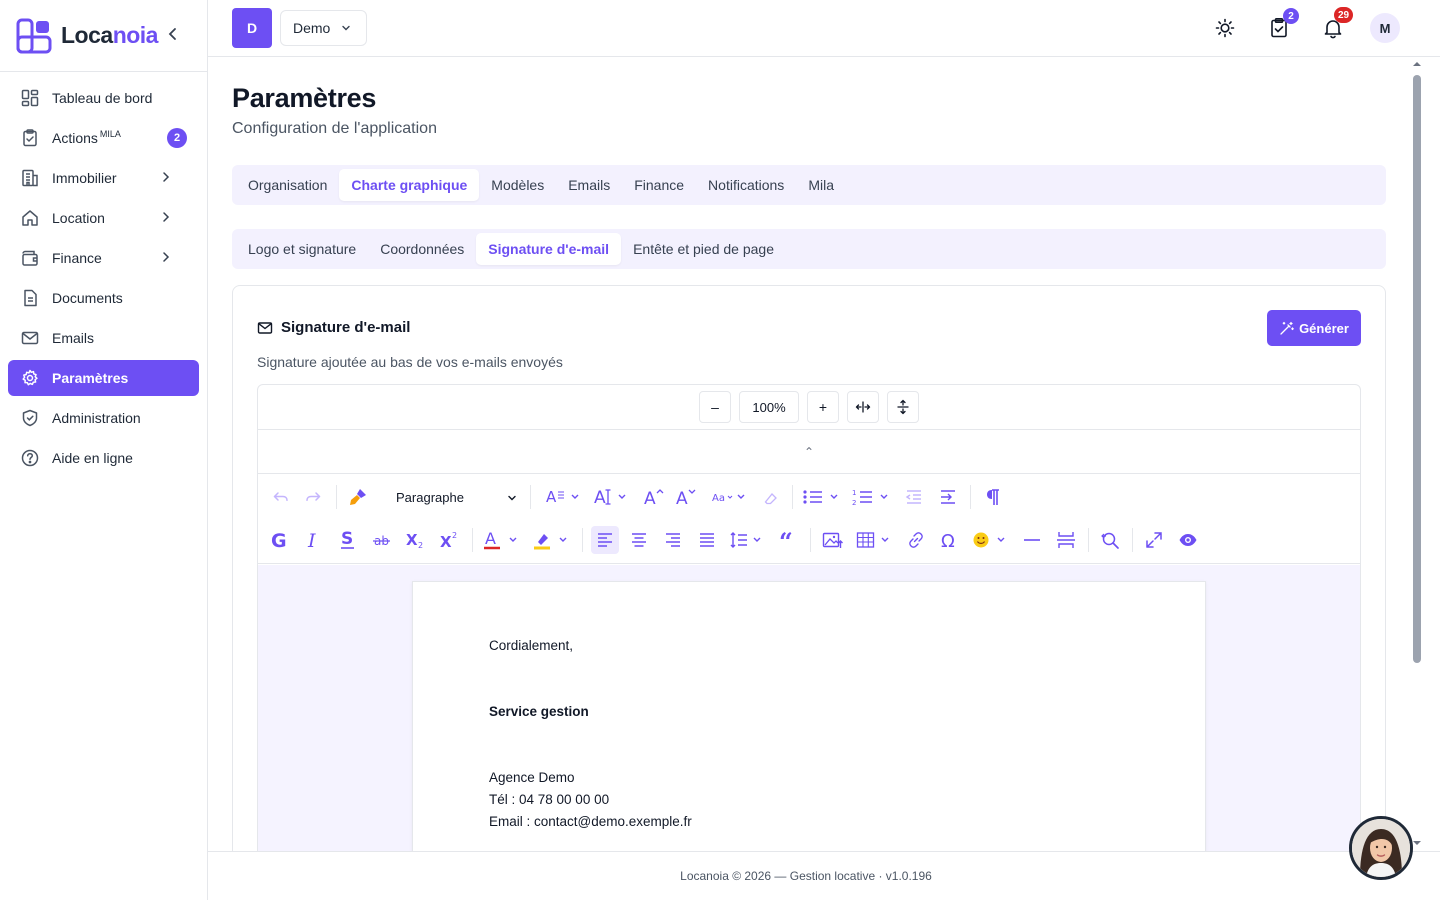 This screenshot has width=1440, height=900. Describe the element at coordinates (823, 407) in the screenshot. I see `zoom-in-button: +` at that location.